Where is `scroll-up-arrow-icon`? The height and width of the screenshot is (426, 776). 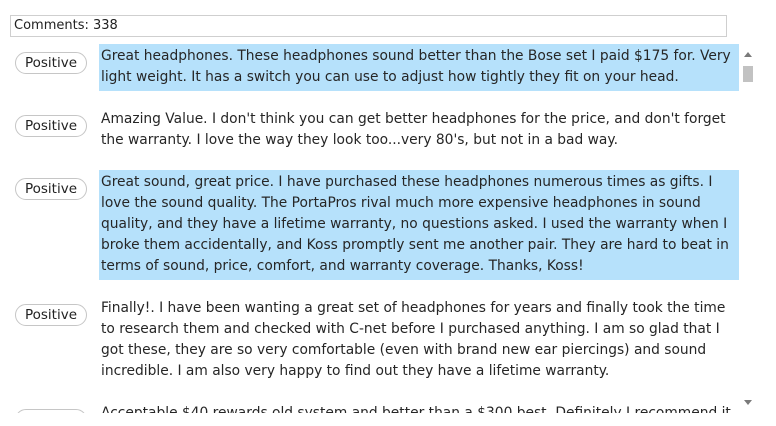 scroll-up-arrow-icon is located at coordinates (748, 54).